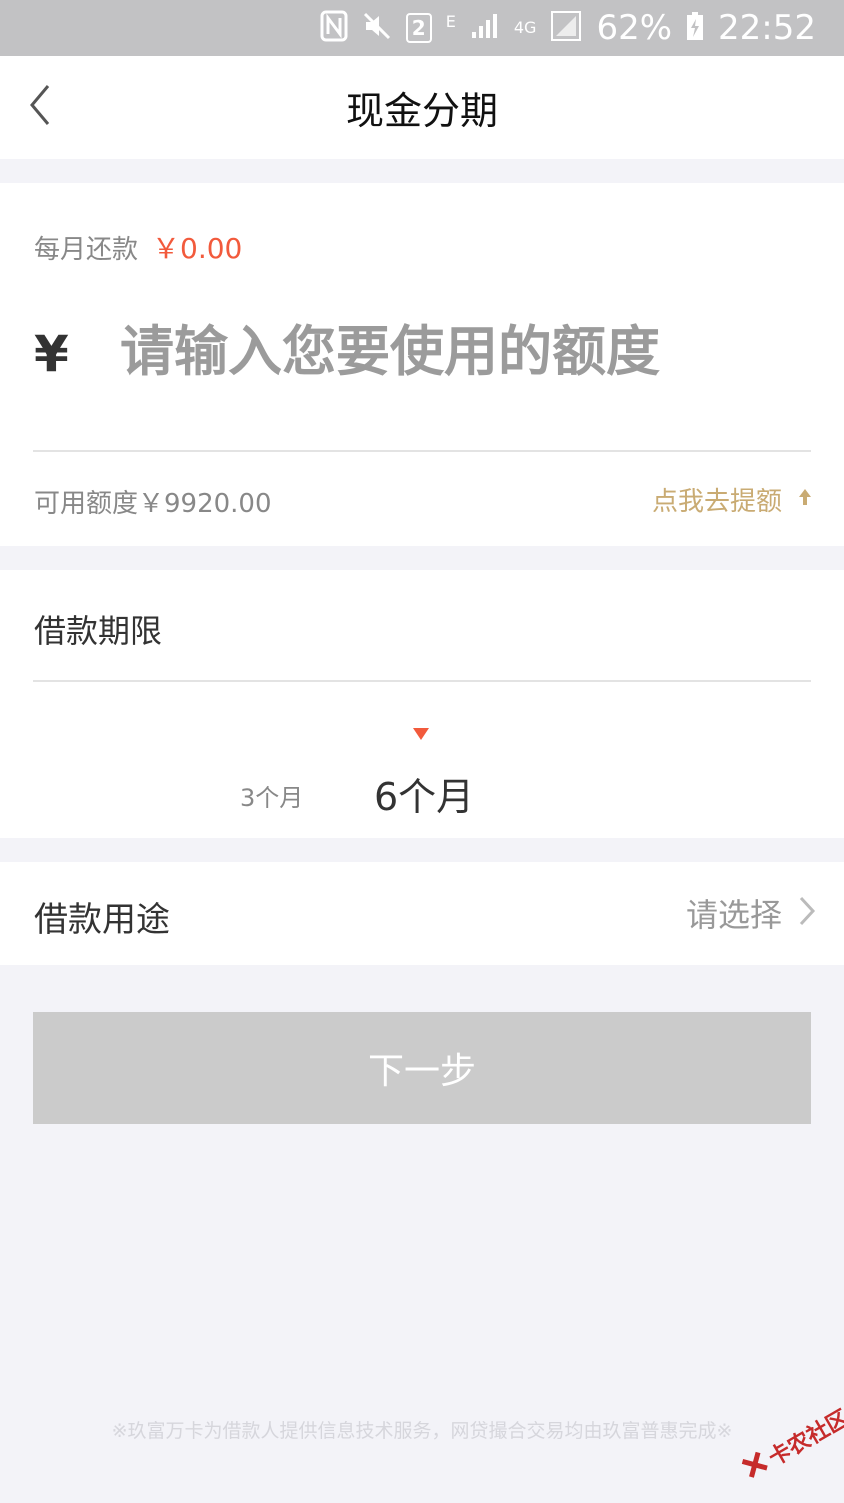 The width and height of the screenshot is (844, 1503). Describe the element at coordinates (634, 28) in the screenshot. I see `battery-percent: 62%` at that location.